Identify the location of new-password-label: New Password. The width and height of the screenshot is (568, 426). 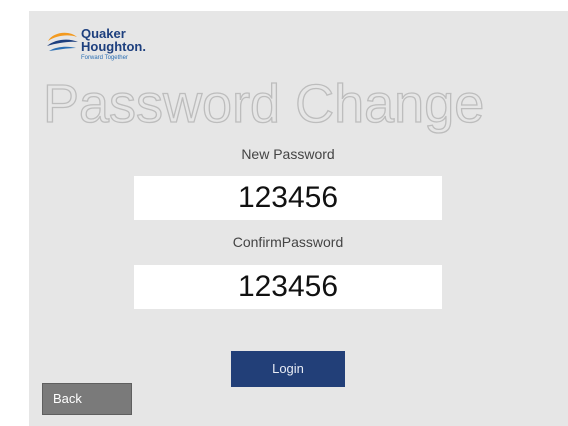
(288, 154).